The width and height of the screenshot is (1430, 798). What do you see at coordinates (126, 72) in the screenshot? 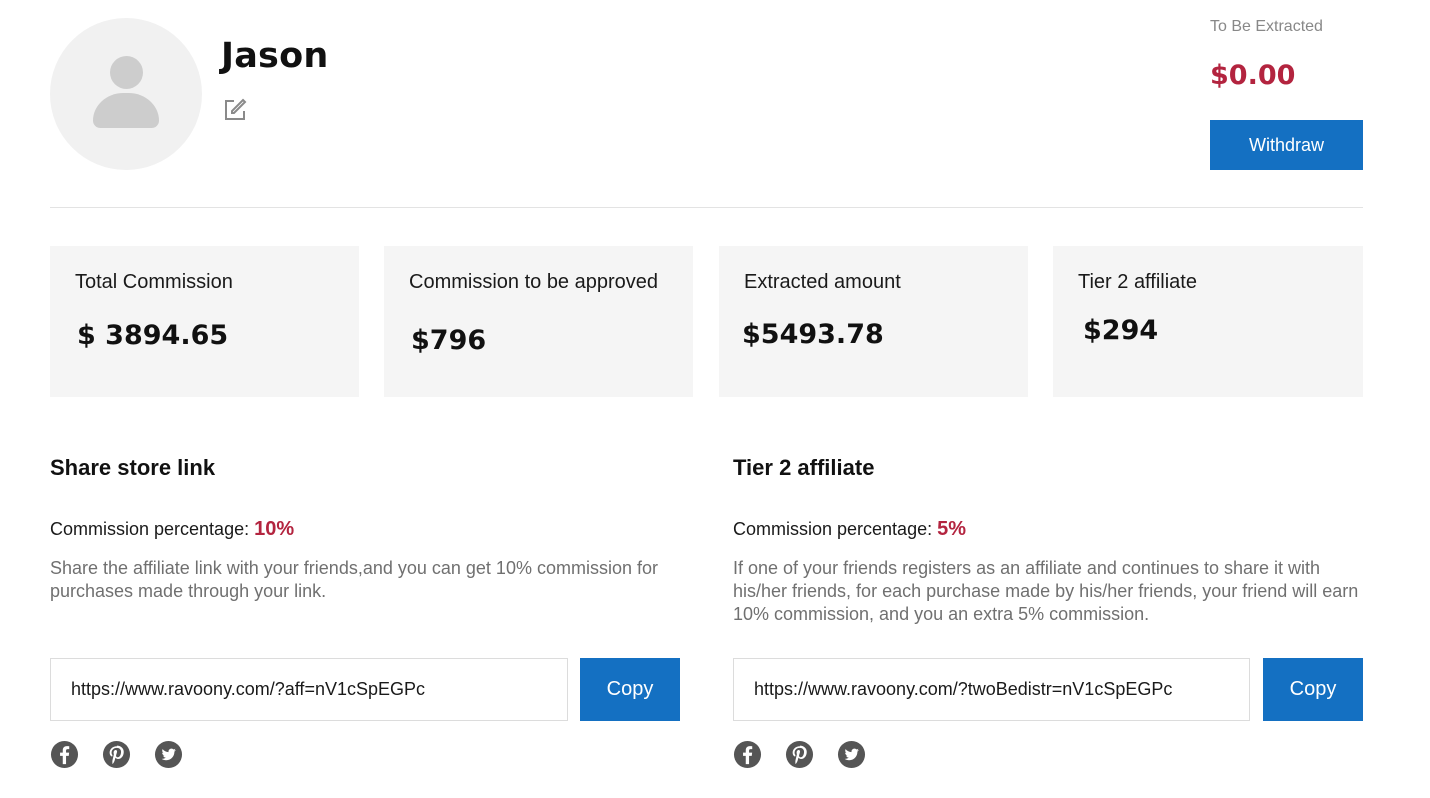
I see `avatar-head-shape` at bounding box center [126, 72].